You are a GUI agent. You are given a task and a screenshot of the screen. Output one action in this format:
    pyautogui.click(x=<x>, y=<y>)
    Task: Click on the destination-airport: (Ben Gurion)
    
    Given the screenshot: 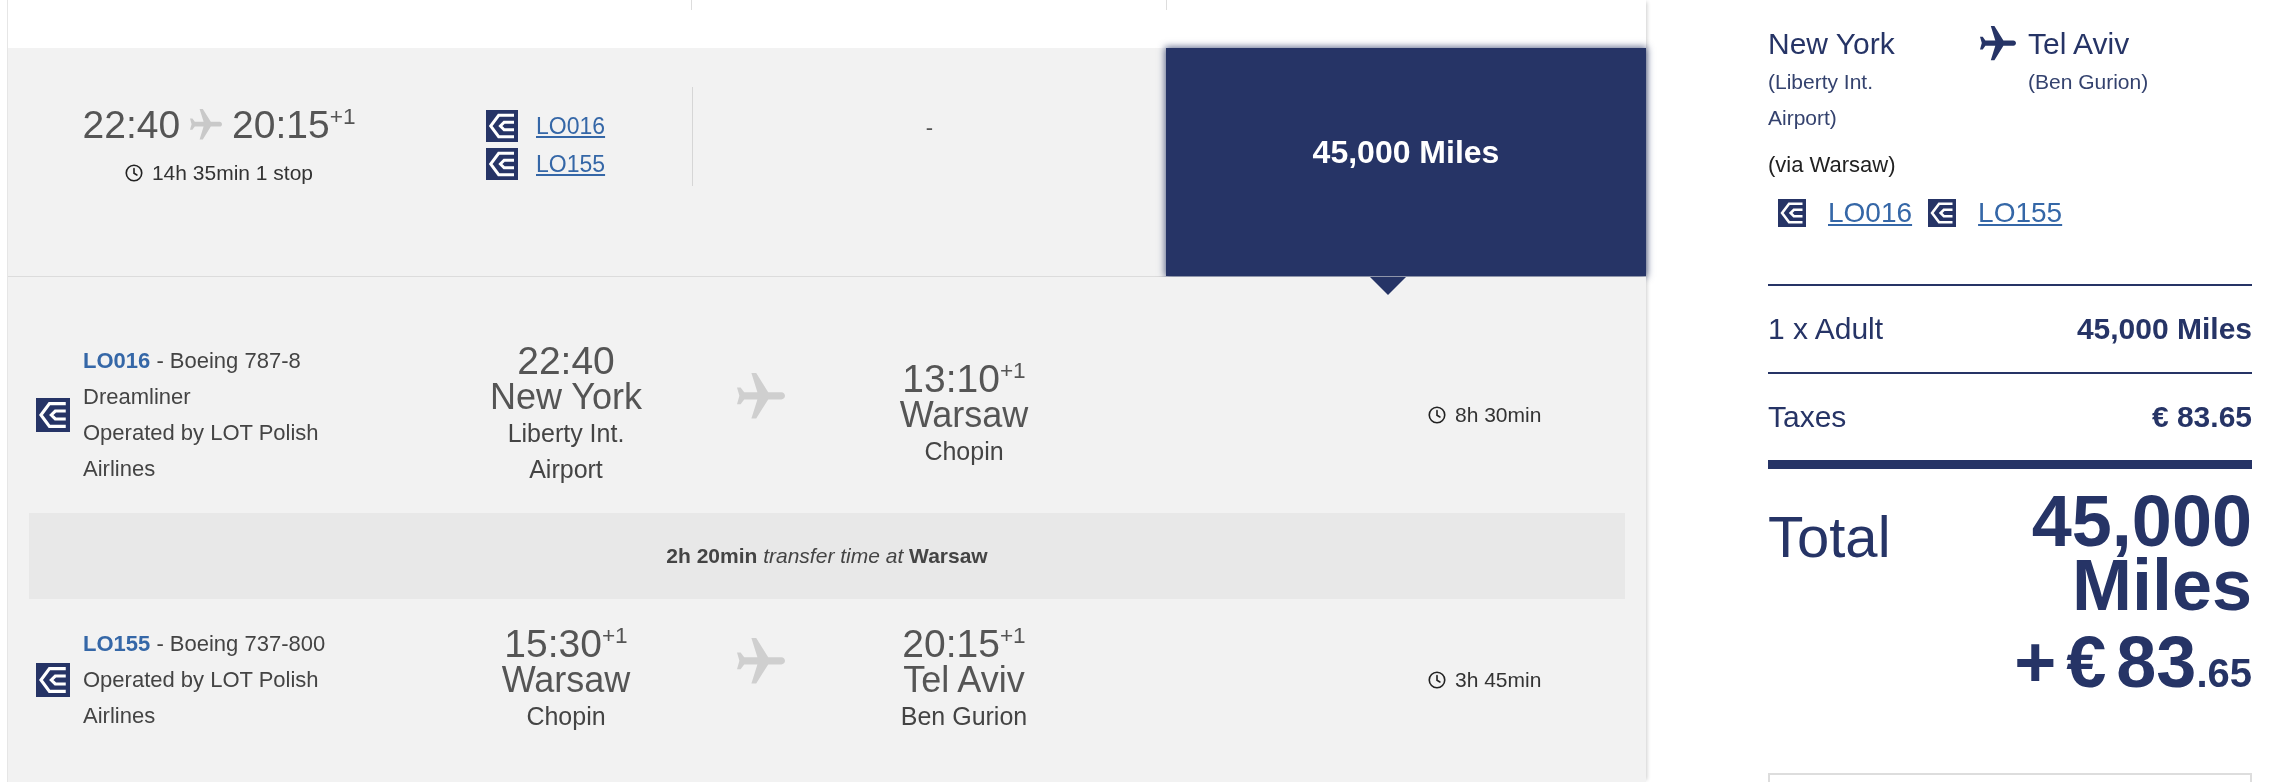 What is the action you would take?
    pyautogui.click(x=2088, y=82)
    